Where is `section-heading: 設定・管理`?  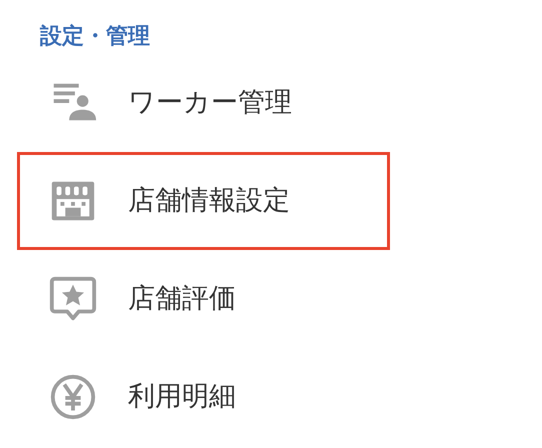 section-heading: 設定・管理 is located at coordinates (95, 36).